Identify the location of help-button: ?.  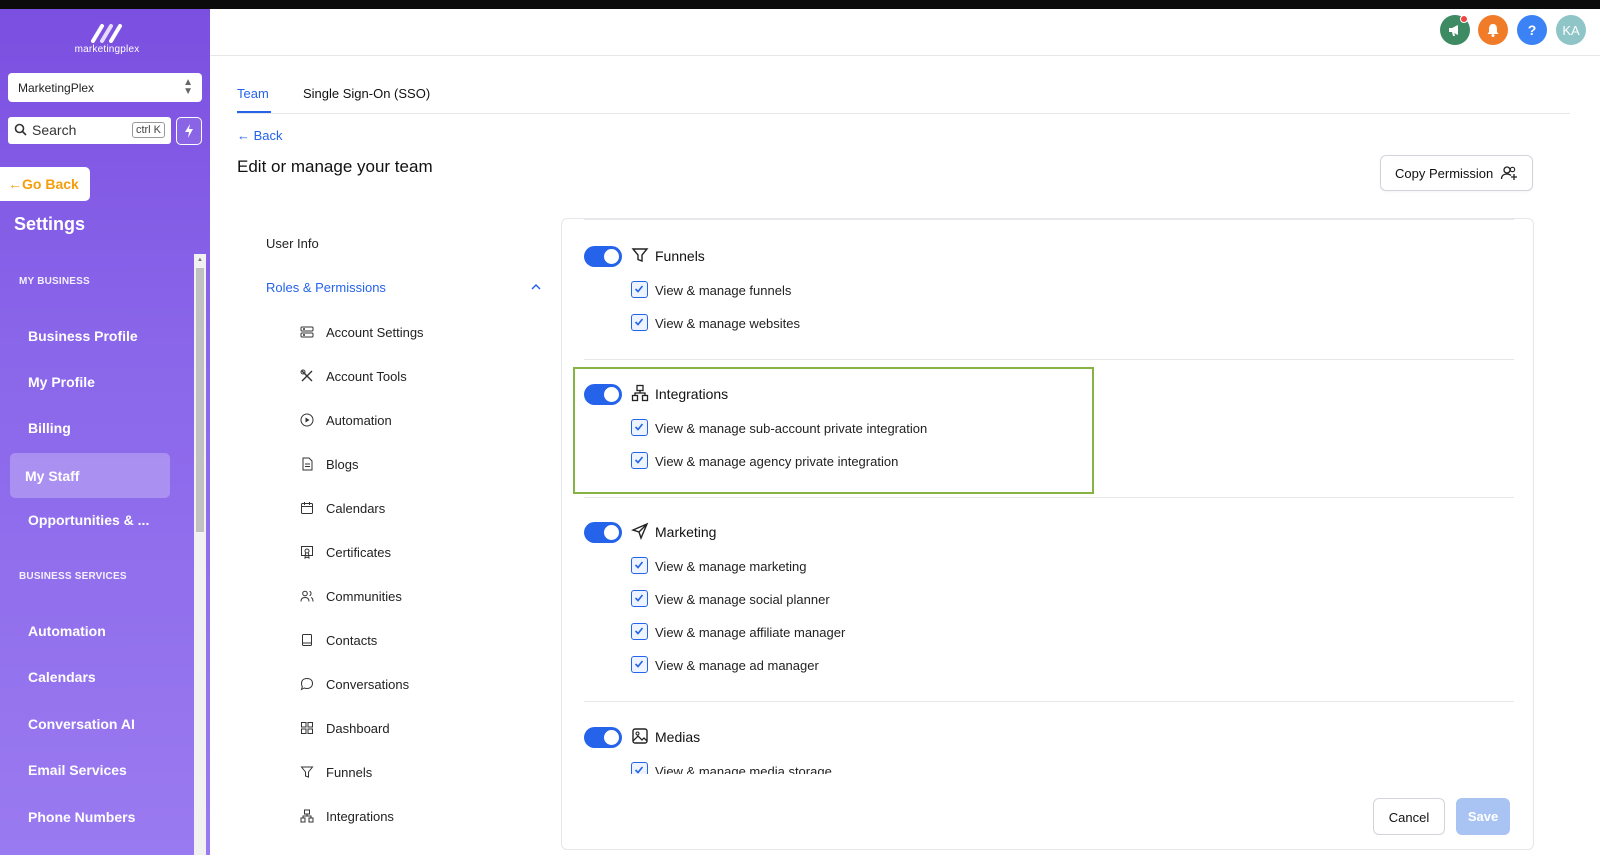
(1532, 30).